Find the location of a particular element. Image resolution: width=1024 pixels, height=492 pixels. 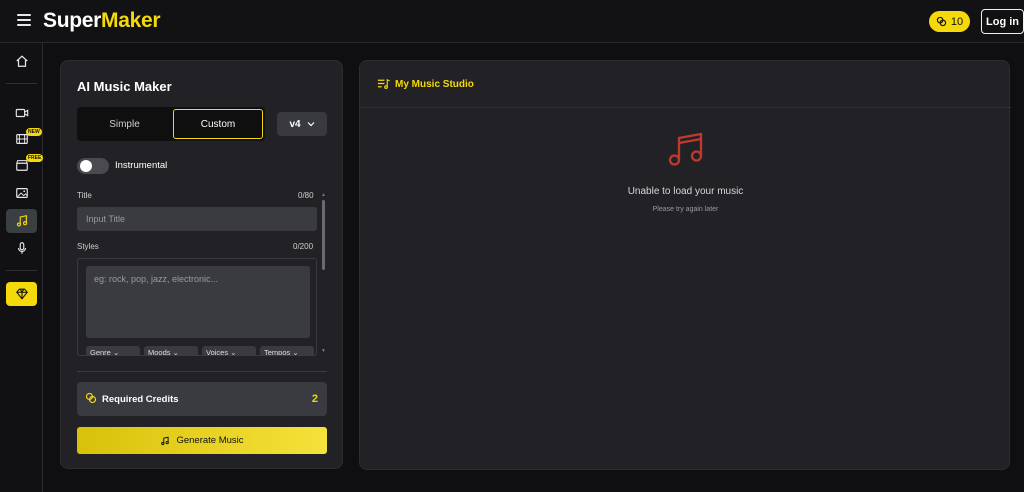

brand-name-part2: Maker is located at coordinates (131, 20).